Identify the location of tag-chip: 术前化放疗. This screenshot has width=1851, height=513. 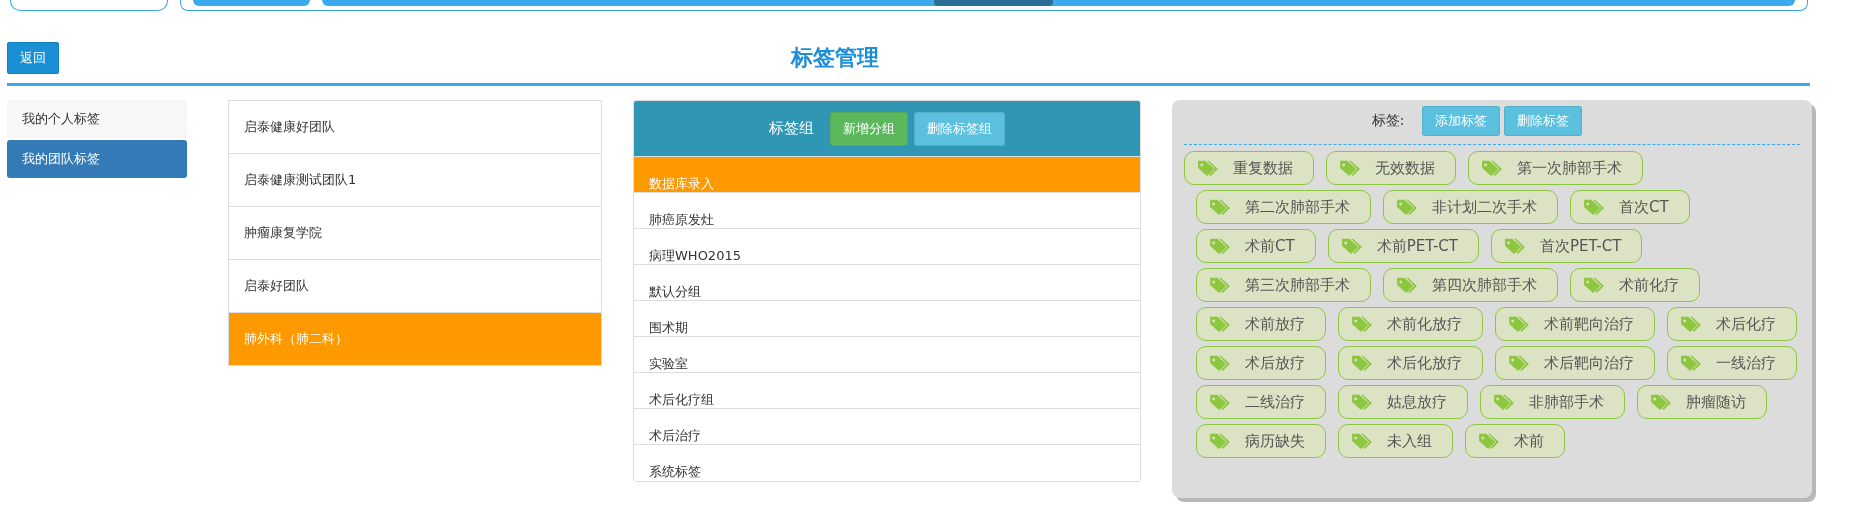
(1410, 324).